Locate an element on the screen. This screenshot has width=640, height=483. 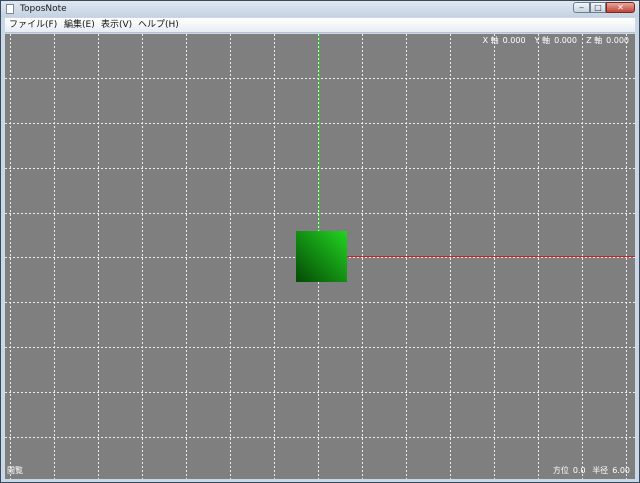
window-title: ToposNote is located at coordinates (43, 9).